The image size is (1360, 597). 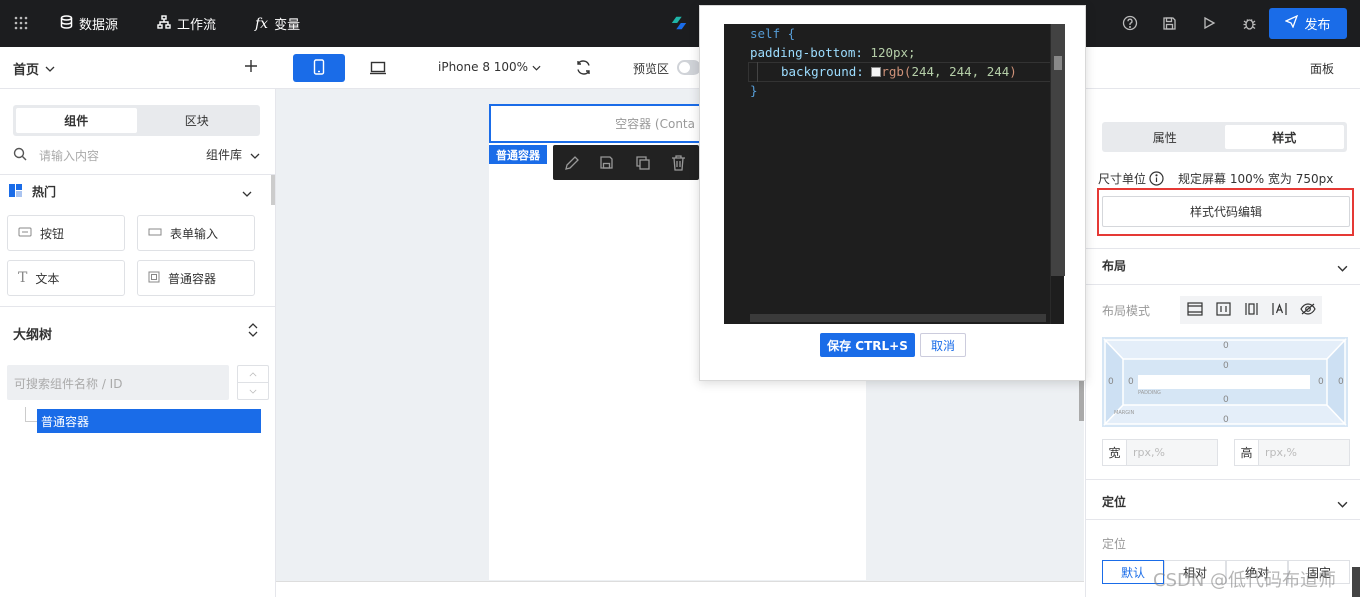 What do you see at coordinates (1321, 382) in the screenshot?
I see `padding-right-value: 0` at bounding box center [1321, 382].